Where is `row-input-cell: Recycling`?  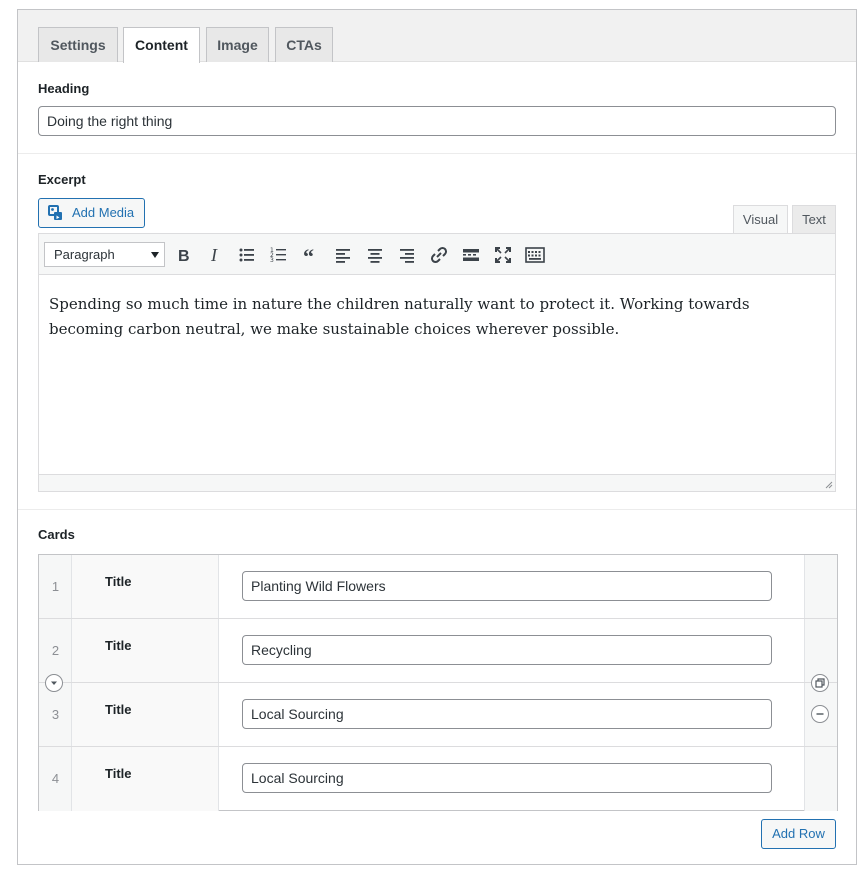 row-input-cell: Recycling is located at coordinates (512, 650).